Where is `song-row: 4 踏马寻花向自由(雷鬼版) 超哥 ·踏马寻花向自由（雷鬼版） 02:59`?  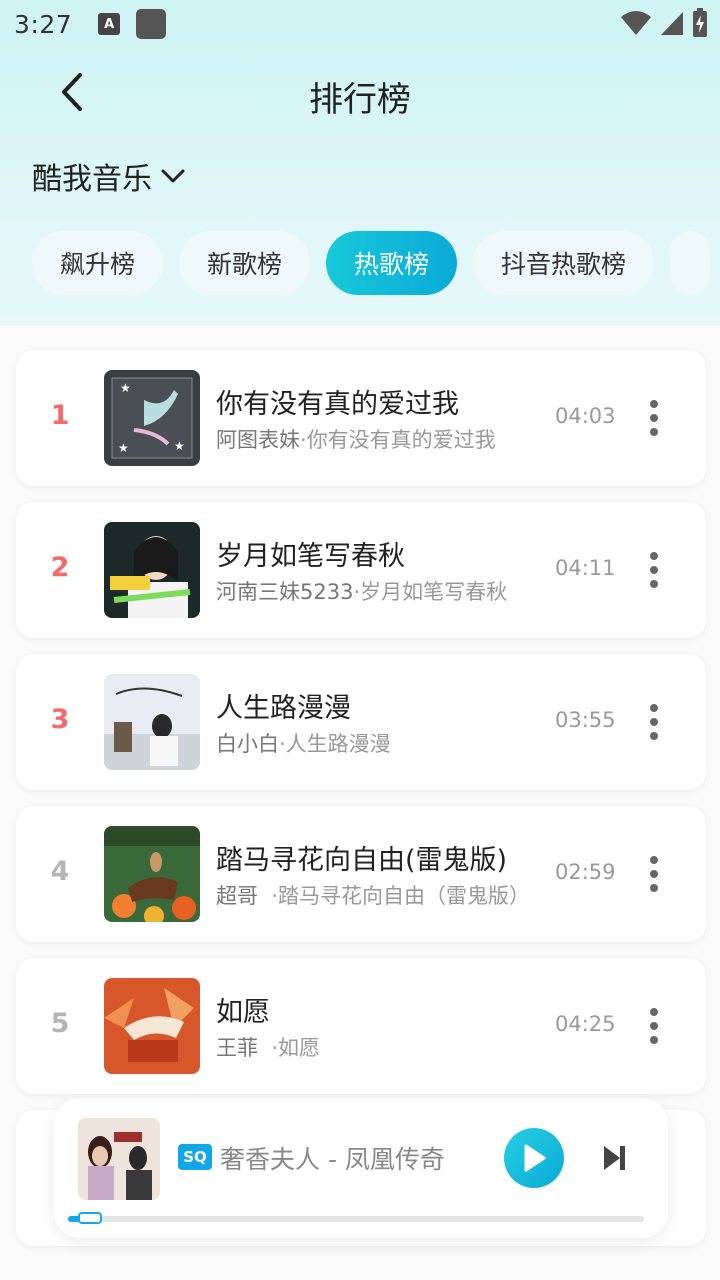
song-row: 4 踏马寻花向自由(雷鬼版) 超哥 ·踏马寻花向自由（雷鬼版） 02:59 is located at coordinates (361, 874).